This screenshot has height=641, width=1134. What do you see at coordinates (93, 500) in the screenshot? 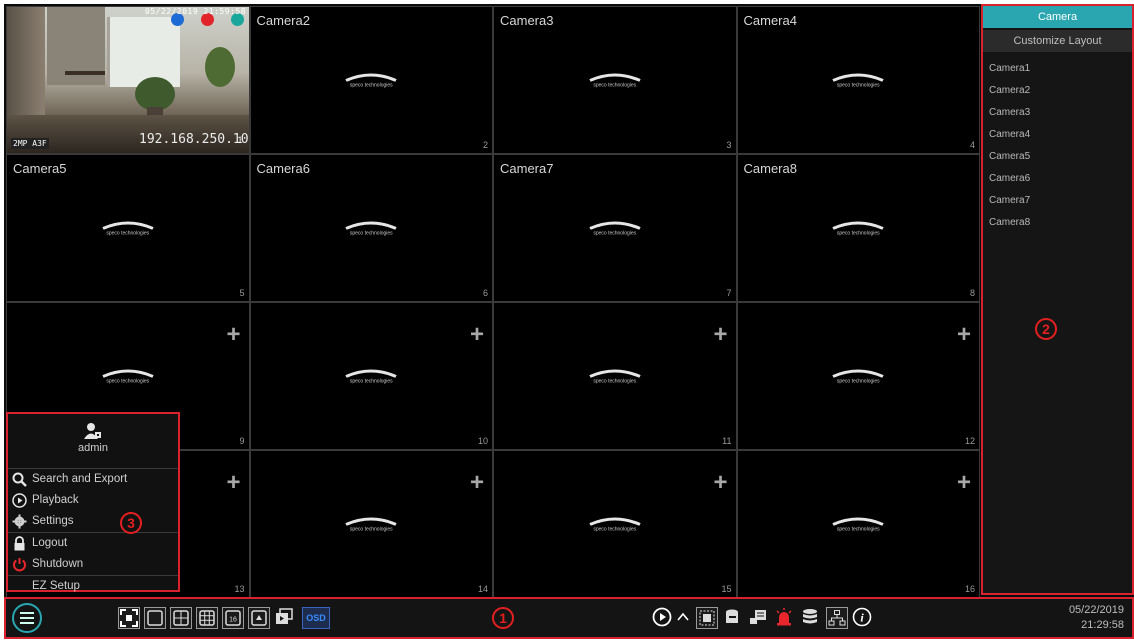
I see `menu-item-playback: Playback` at bounding box center [93, 500].